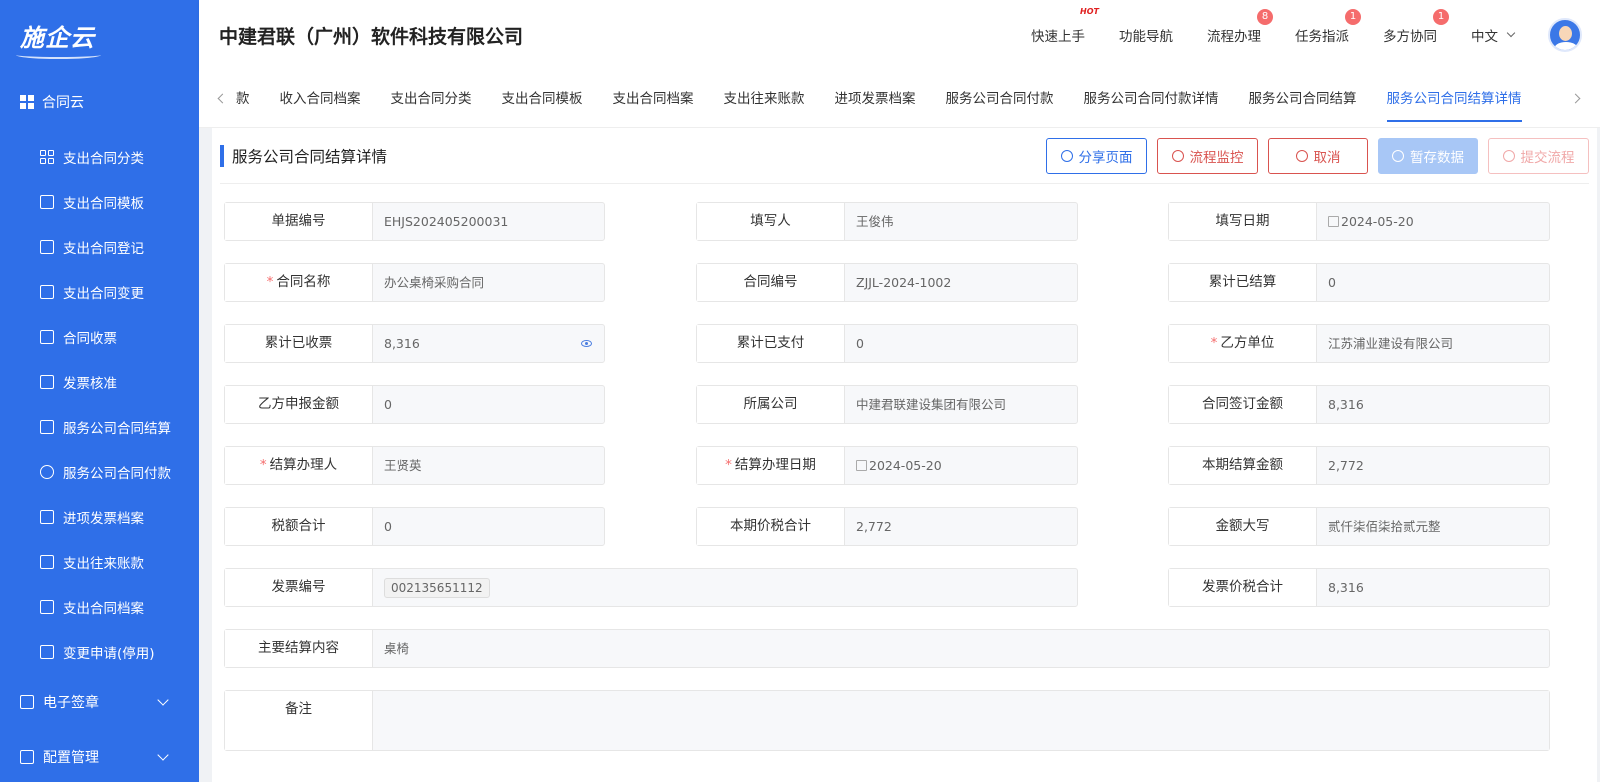  What do you see at coordinates (1333, 221) in the screenshot?
I see `calendar-icon` at bounding box center [1333, 221].